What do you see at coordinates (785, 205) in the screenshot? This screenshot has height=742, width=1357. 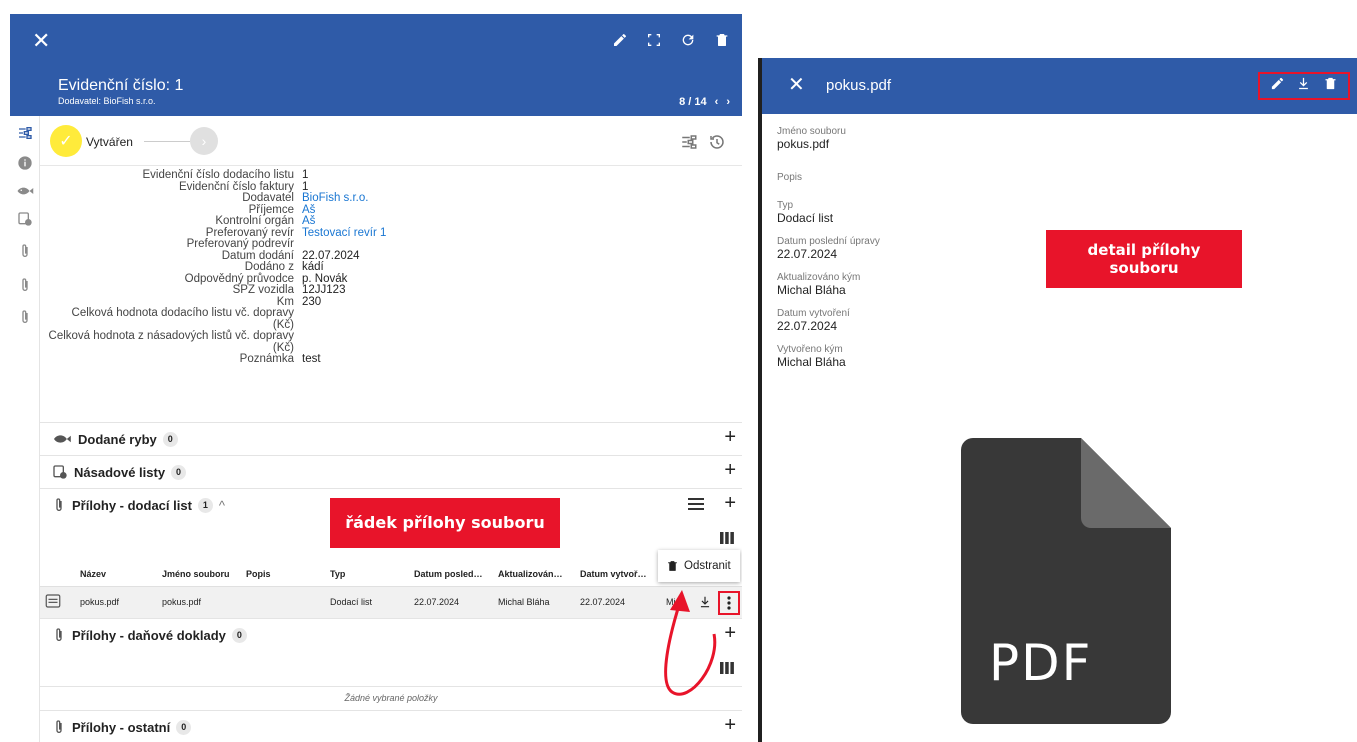 I see `field-label: Typ` at bounding box center [785, 205].